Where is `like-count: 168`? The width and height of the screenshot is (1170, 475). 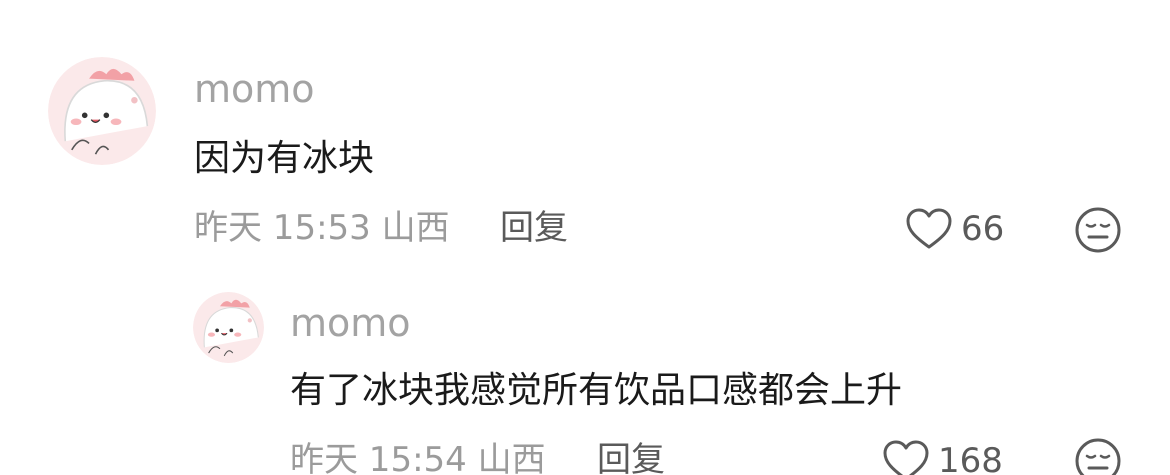 like-count: 168 is located at coordinates (970, 458).